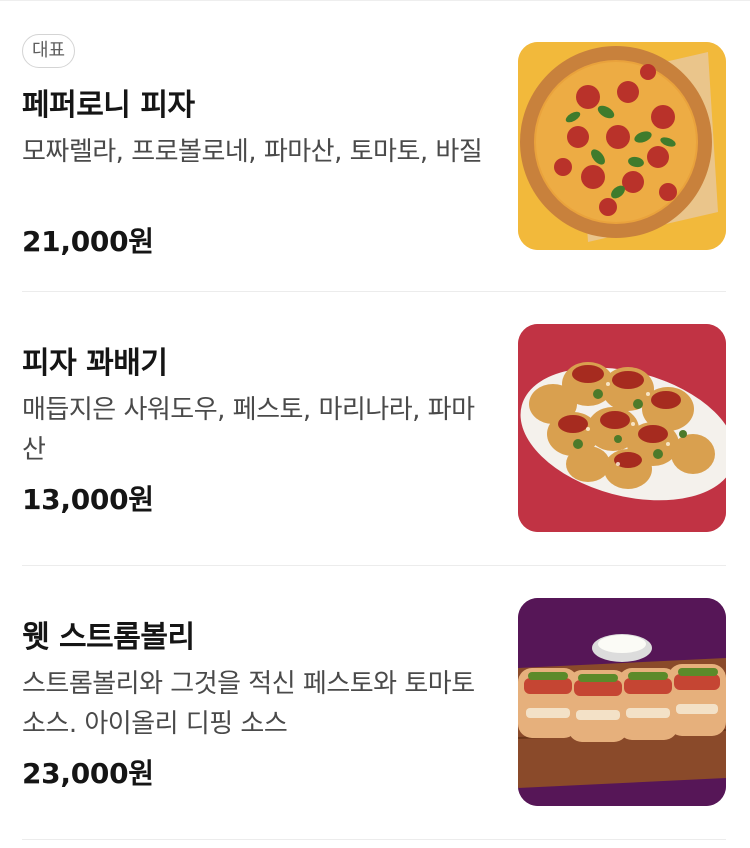 This screenshot has height=848, width=750. I want to click on menu-item-description: 스트롬볼리와 그것을 적신 페스토와 토마토소스. 아이올리 디핑 소스, so click(248, 704).